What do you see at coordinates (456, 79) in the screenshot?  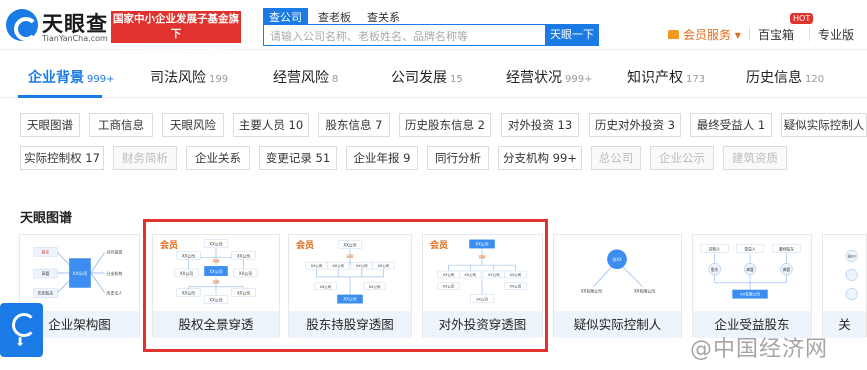 I see `tab-count: 15` at bounding box center [456, 79].